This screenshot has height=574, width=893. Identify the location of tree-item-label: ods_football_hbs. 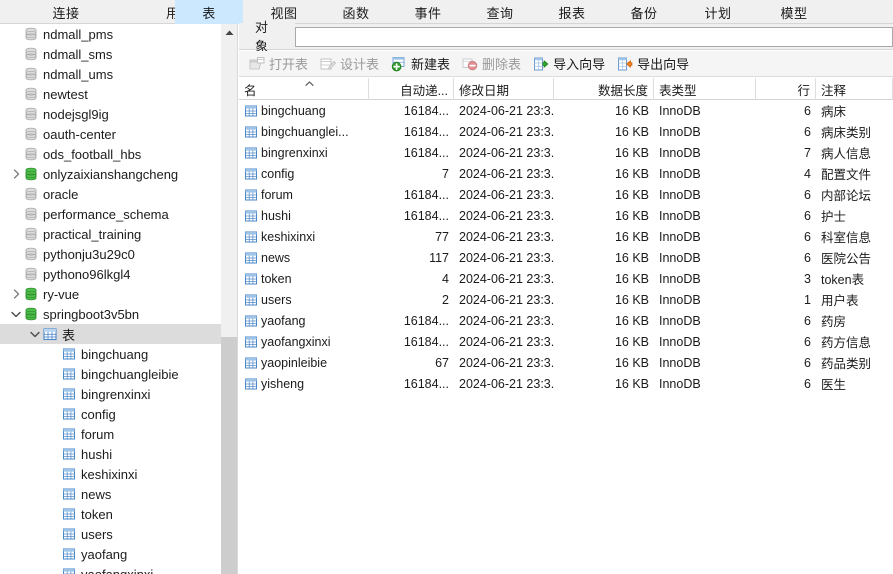
(92, 154).